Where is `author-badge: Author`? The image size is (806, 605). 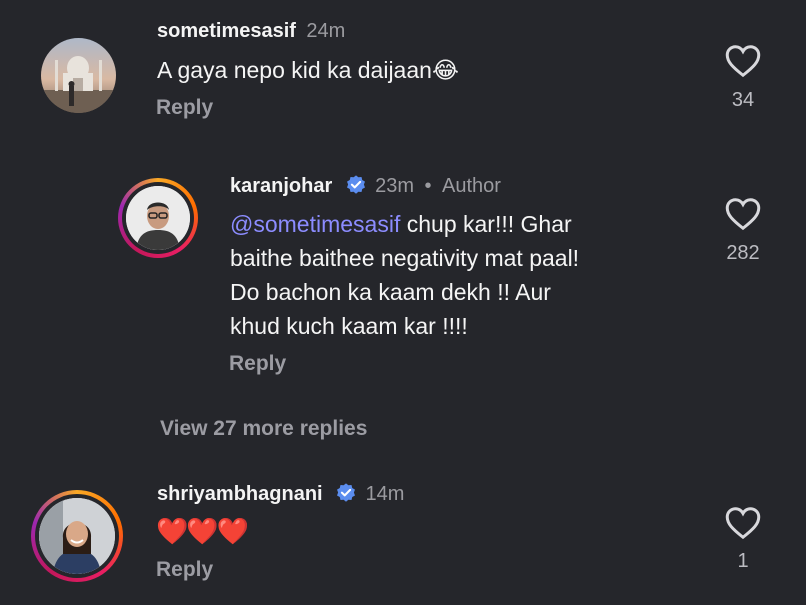 author-badge: Author is located at coordinates (471, 186).